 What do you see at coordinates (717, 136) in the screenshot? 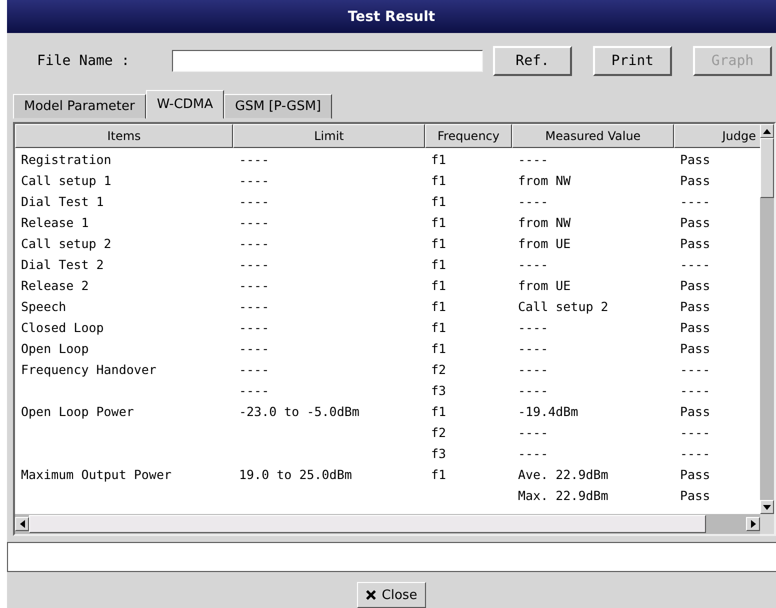
I see `column-header: Judge` at bounding box center [717, 136].